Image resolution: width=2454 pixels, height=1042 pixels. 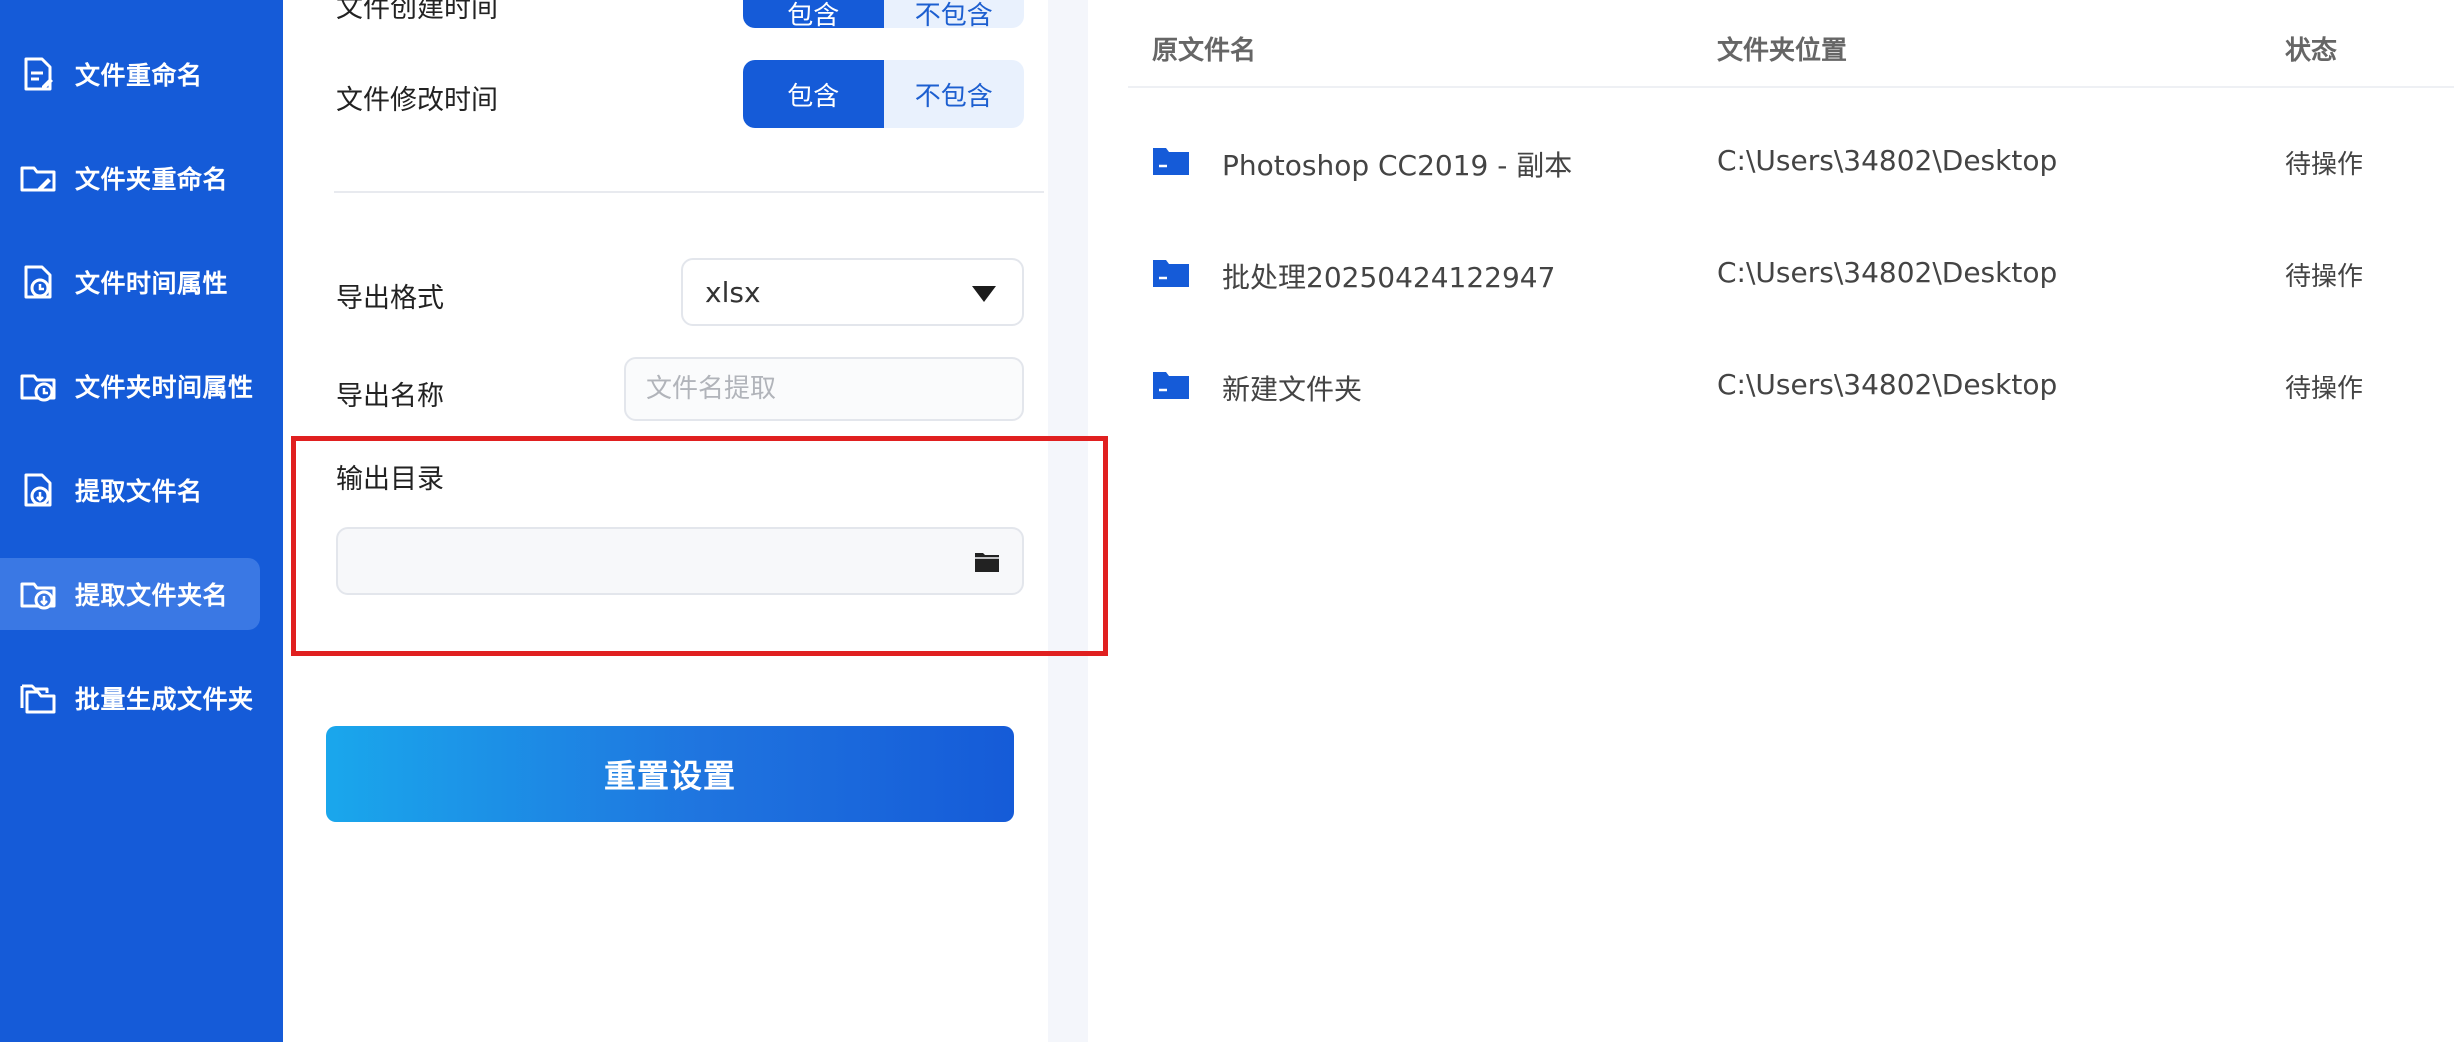 I want to click on table-header-divider, so click(x=1791, y=87).